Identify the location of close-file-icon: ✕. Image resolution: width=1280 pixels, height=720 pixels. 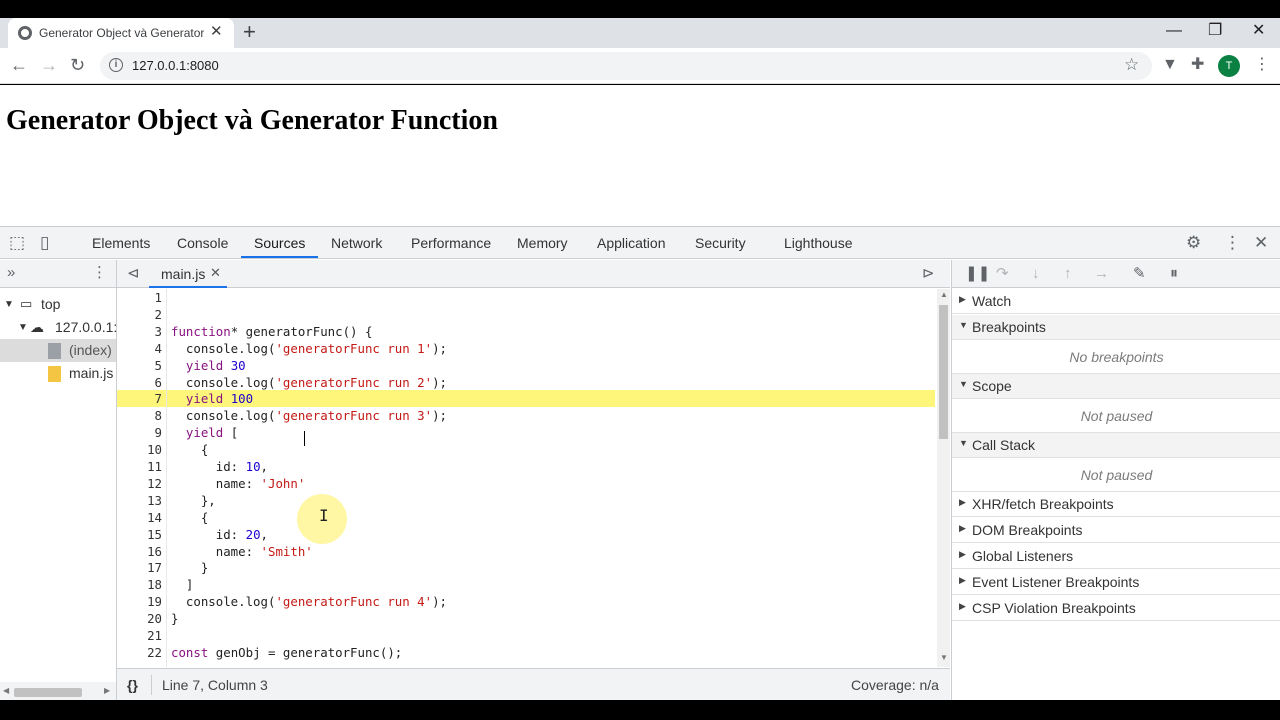
(215, 273).